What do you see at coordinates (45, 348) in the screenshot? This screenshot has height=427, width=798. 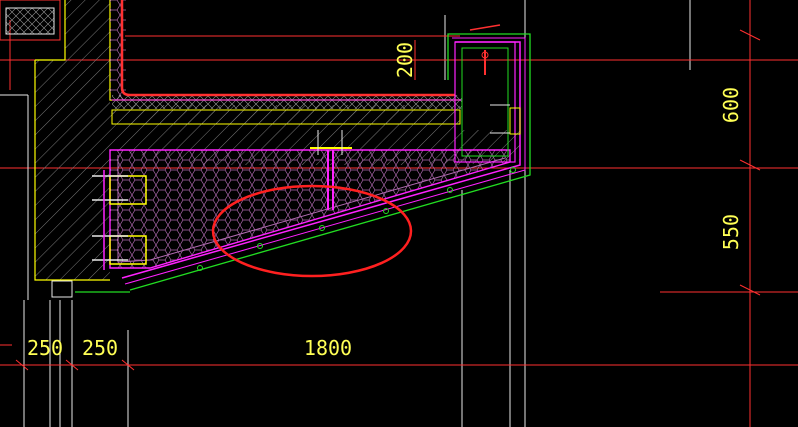 I see `dim-bottom-250-a: 250` at bounding box center [45, 348].